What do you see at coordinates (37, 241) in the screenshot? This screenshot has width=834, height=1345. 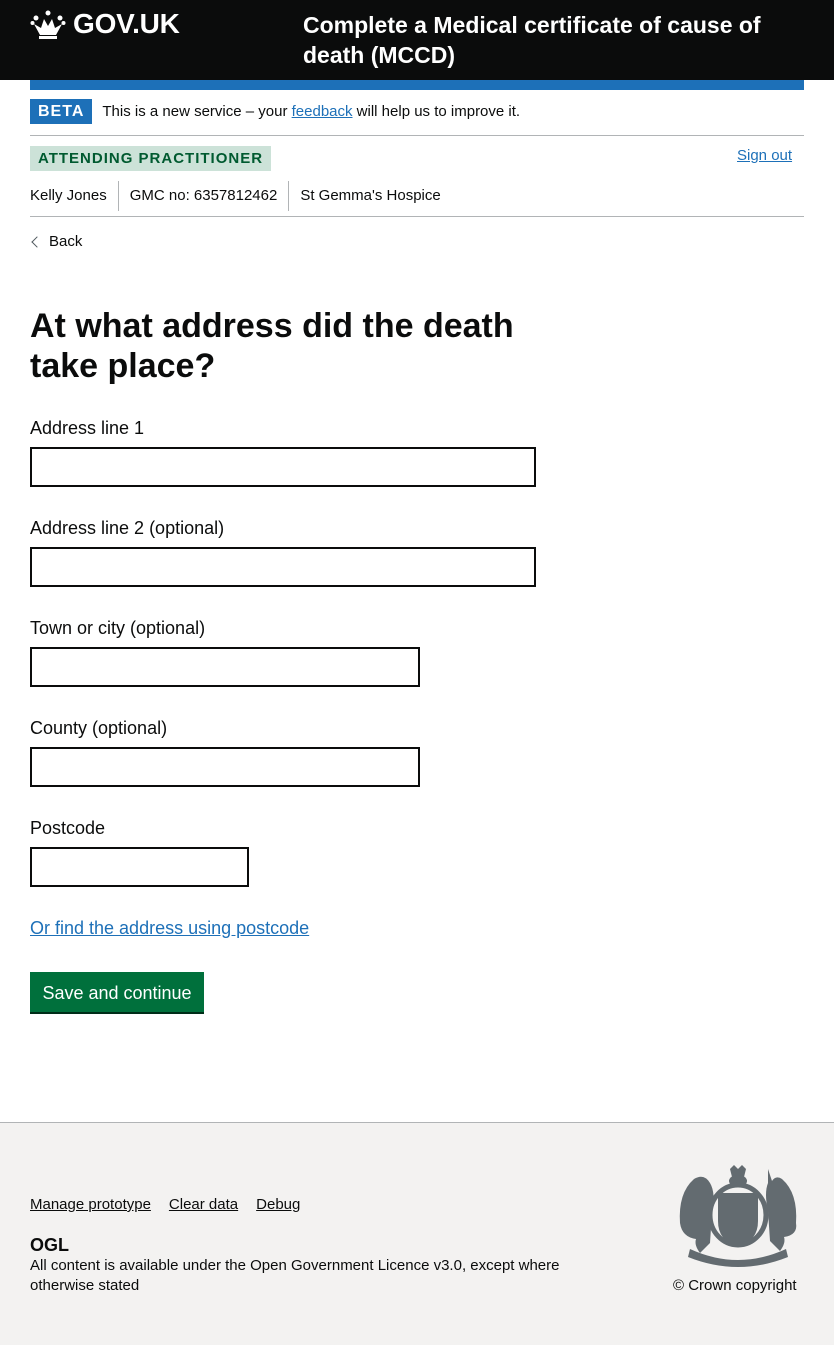 I see `chevron-left-icon` at bounding box center [37, 241].